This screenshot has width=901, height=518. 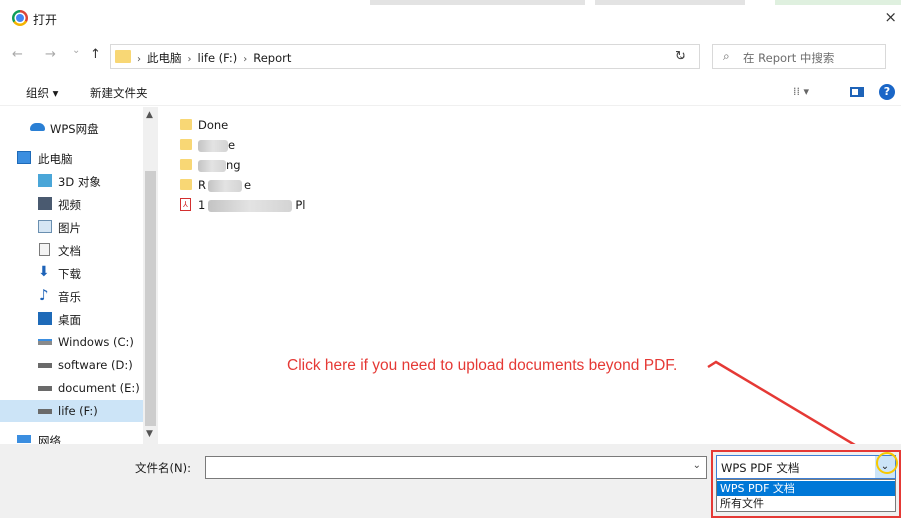 What do you see at coordinates (456, 467) in the screenshot?
I see `filename-input: ⌄` at bounding box center [456, 467].